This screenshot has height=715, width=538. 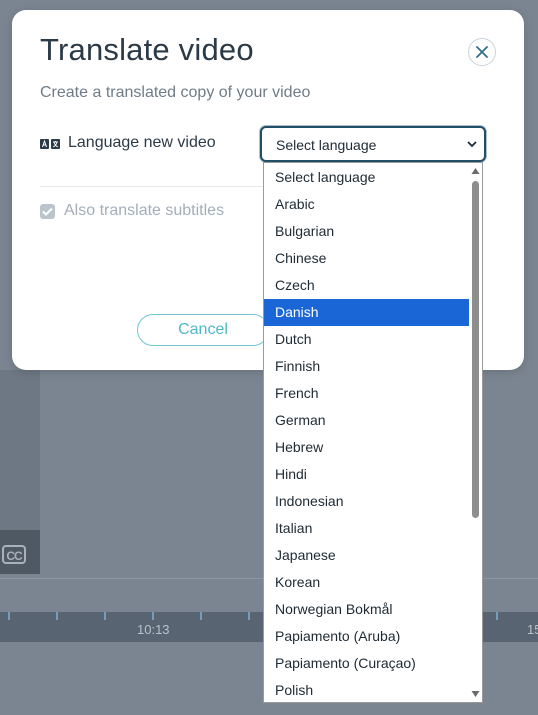 What do you see at coordinates (366, 447) in the screenshot?
I see `language-option: Hebrew` at bounding box center [366, 447].